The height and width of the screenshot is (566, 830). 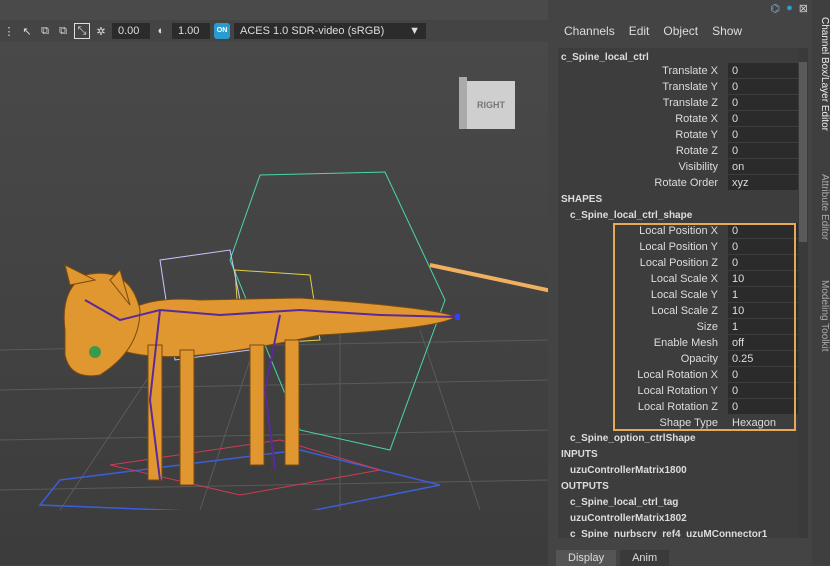 I want to click on viewcube-face: RIGHT, so click(x=491, y=105).